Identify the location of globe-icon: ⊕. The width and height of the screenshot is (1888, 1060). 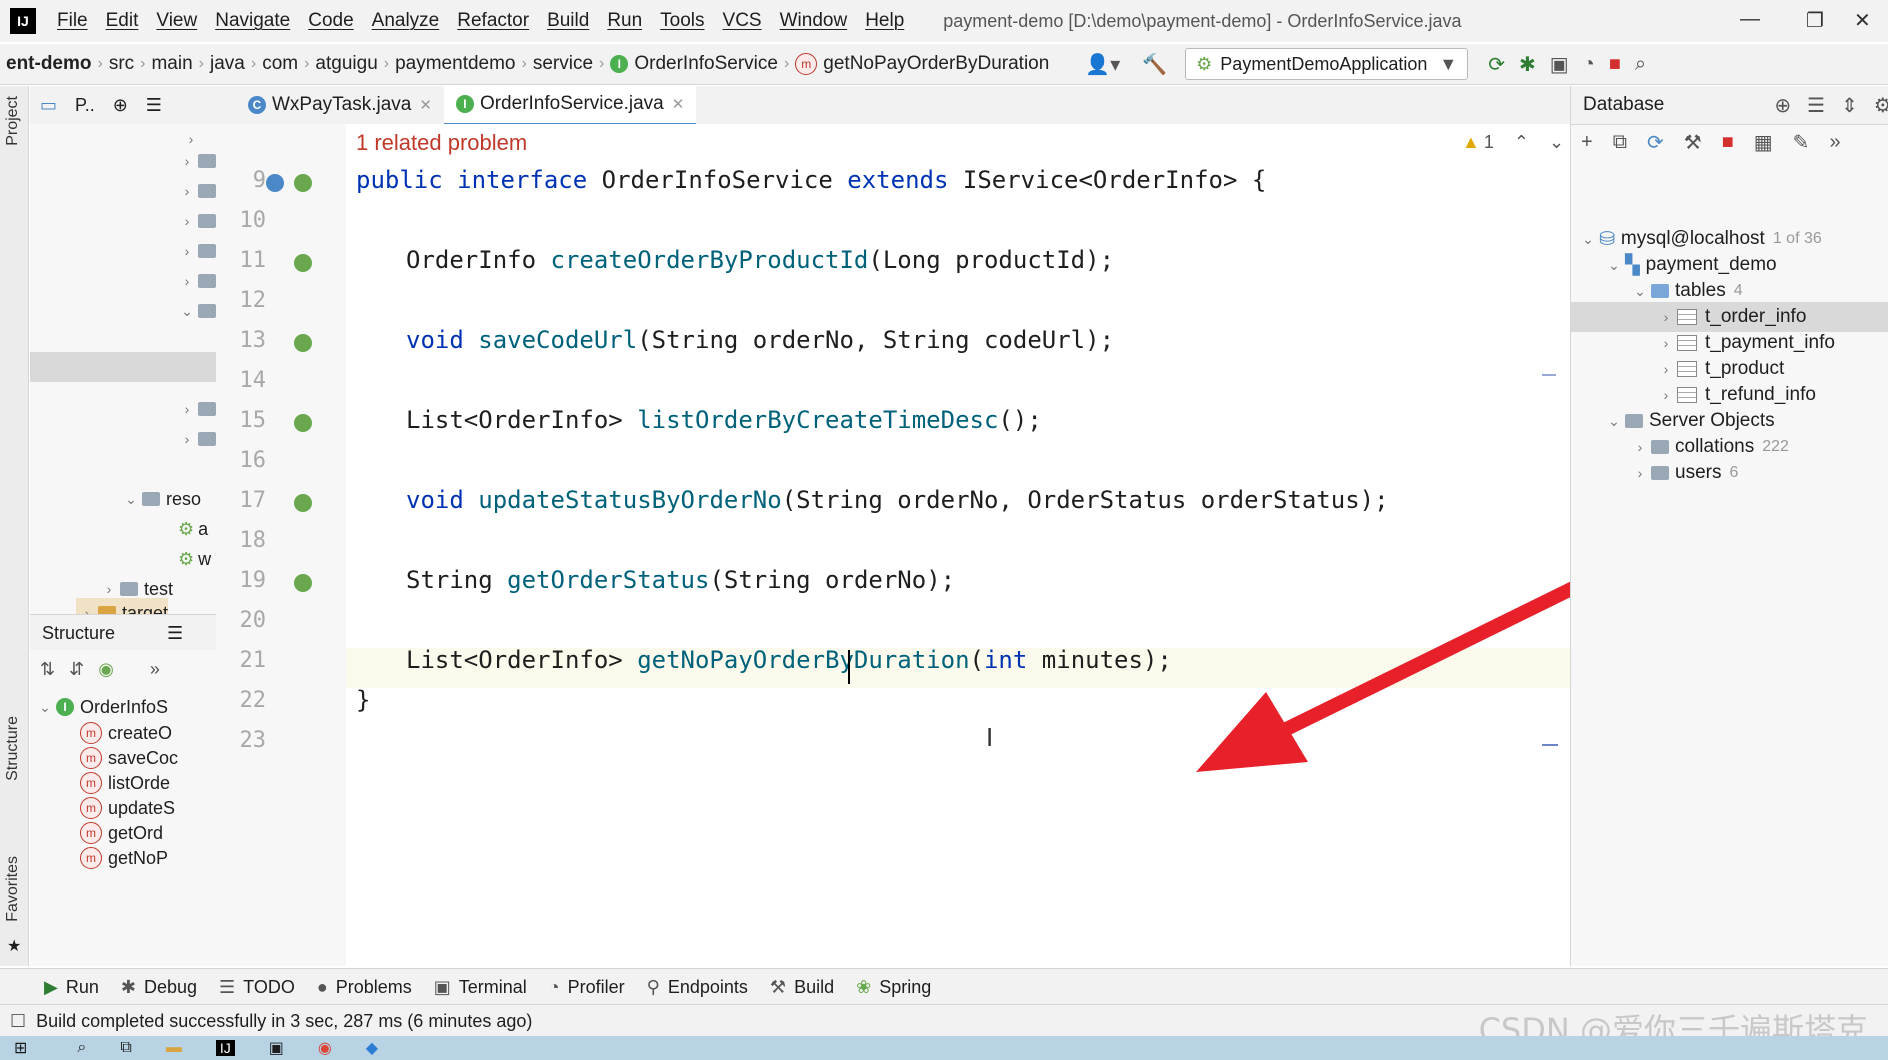
(1782, 105).